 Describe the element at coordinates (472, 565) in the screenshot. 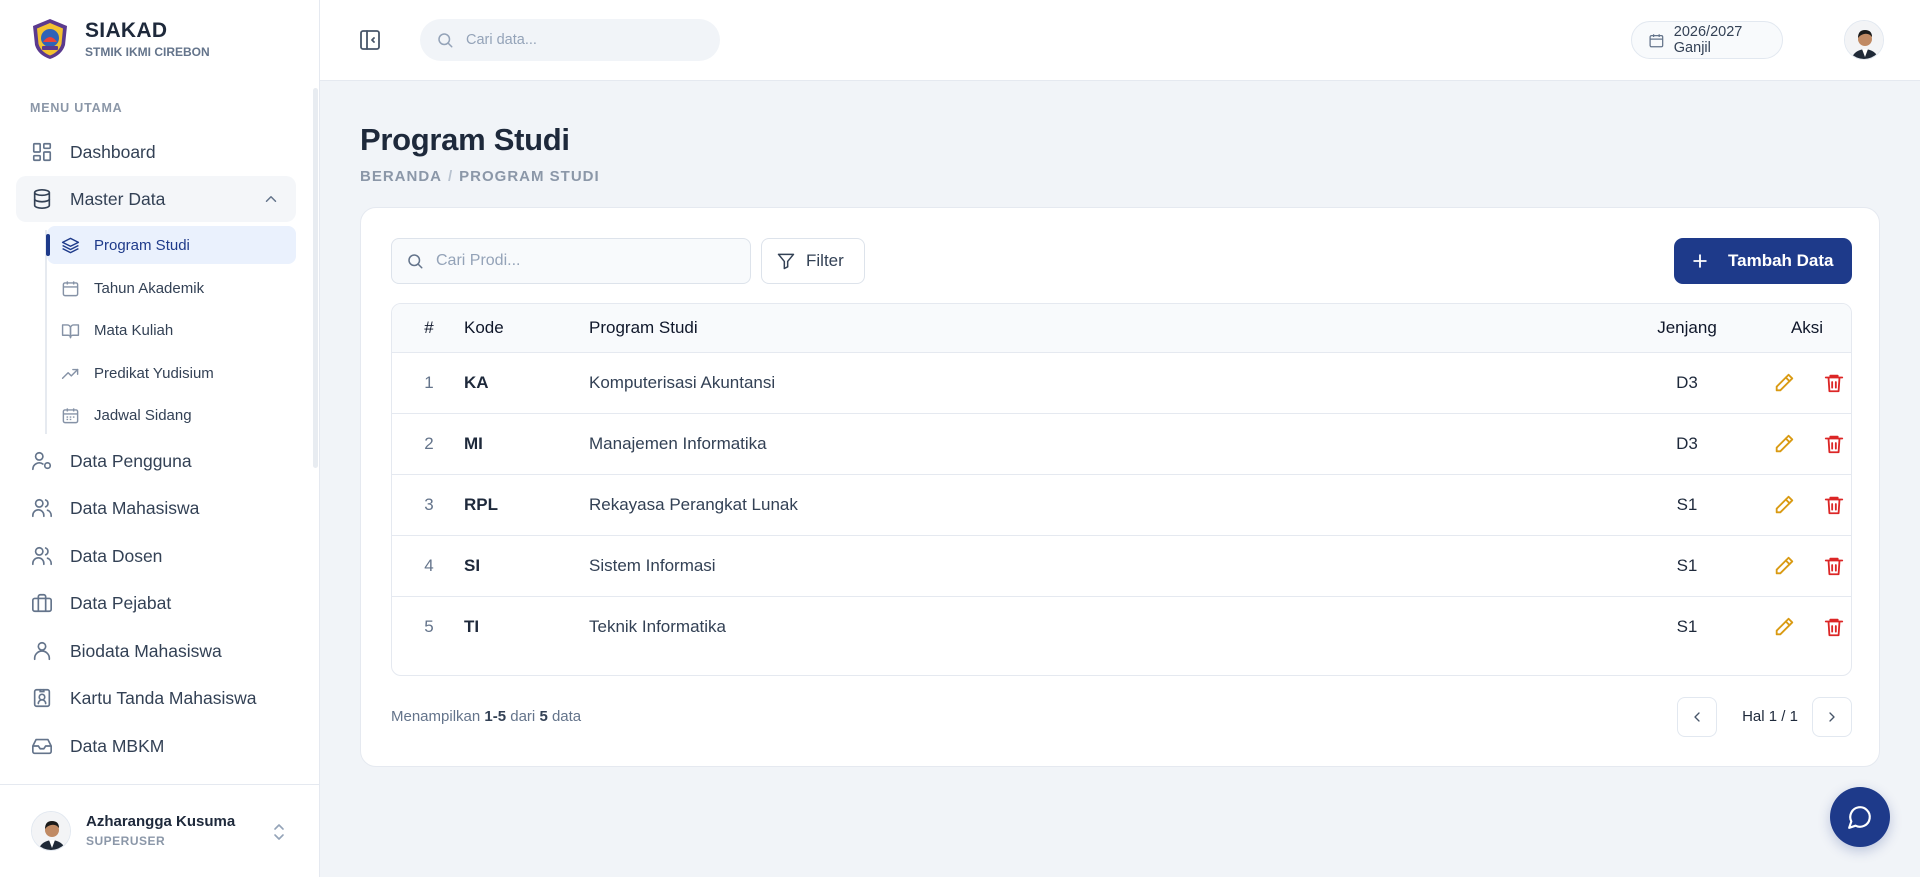

I see `row-kode: SI` at that location.